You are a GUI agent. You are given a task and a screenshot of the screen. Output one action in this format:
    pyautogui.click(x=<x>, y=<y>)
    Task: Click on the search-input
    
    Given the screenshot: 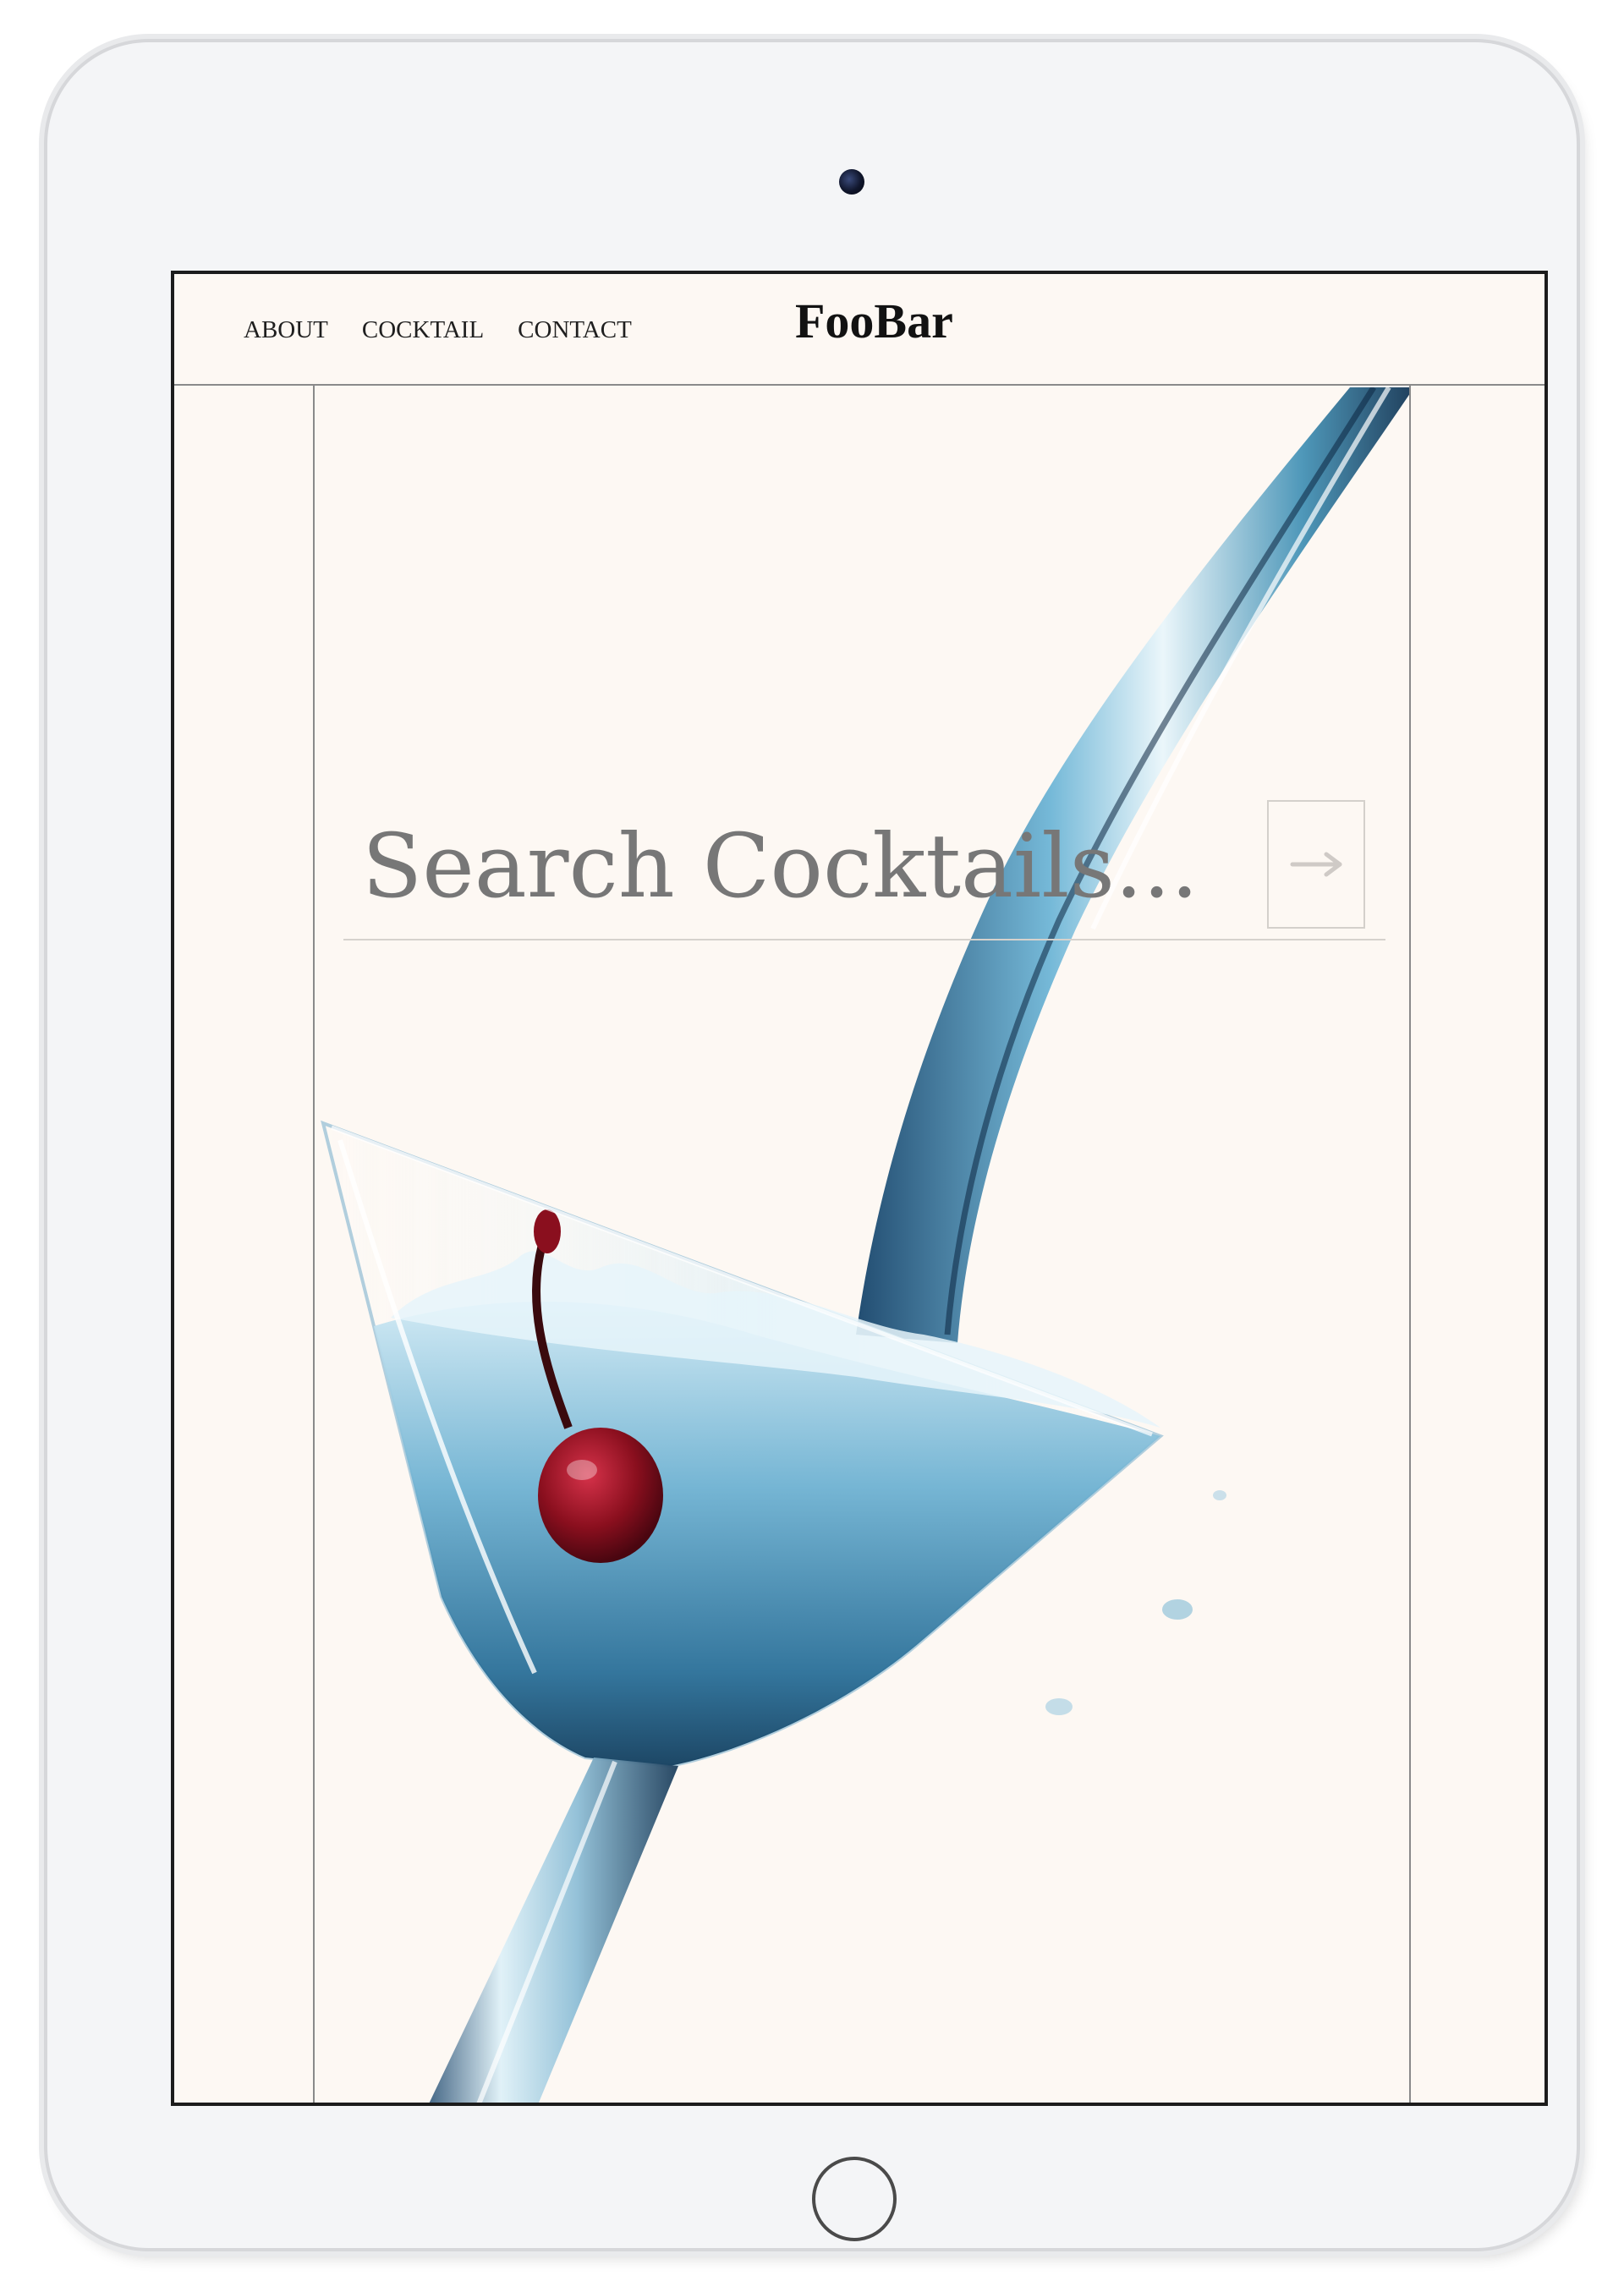 What is the action you would take?
    pyautogui.click(x=800, y=866)
    